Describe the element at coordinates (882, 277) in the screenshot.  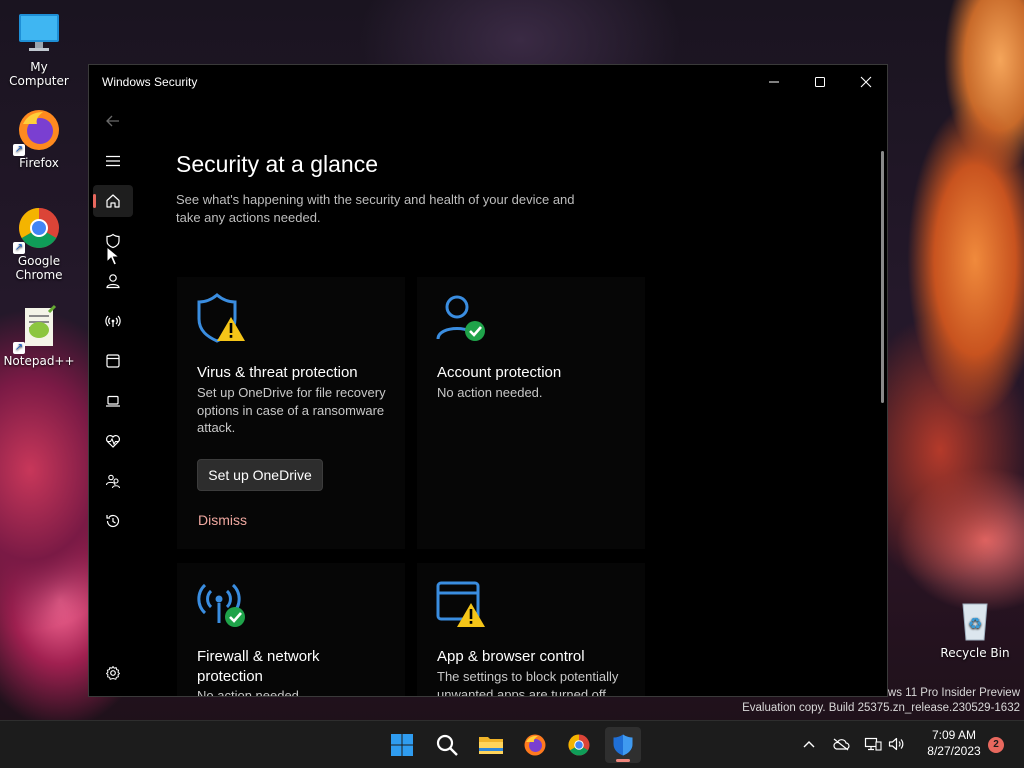
I see `scrollbar-thumb` at that location.